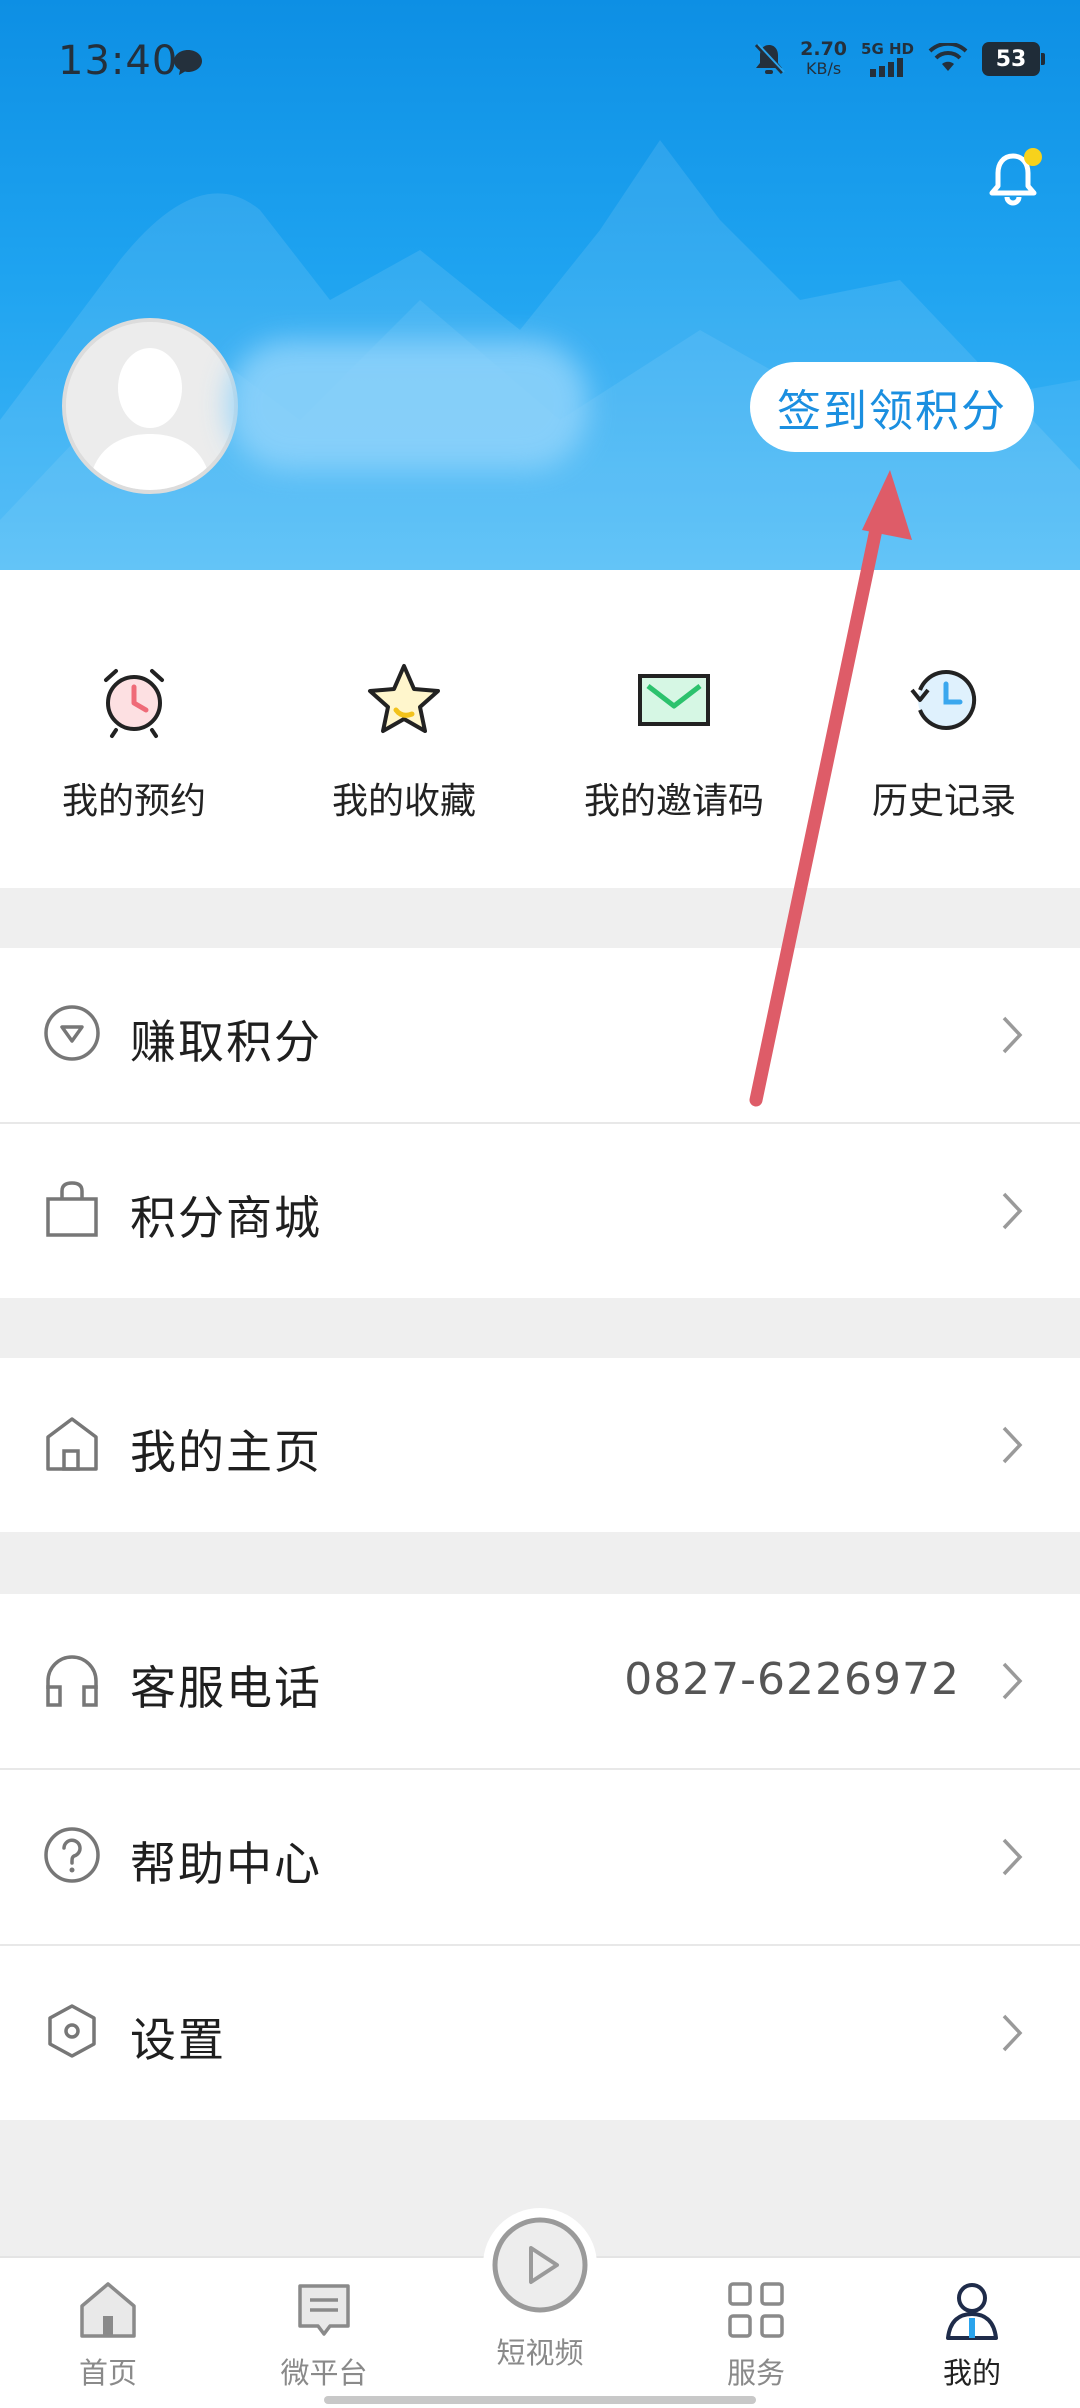 This screenshot has width=1080, height=2408. What do you see at coordinates (72, 2031) in the screenshot?
I see `hexagon-gear-icon` at bounding box center [72, 2031].